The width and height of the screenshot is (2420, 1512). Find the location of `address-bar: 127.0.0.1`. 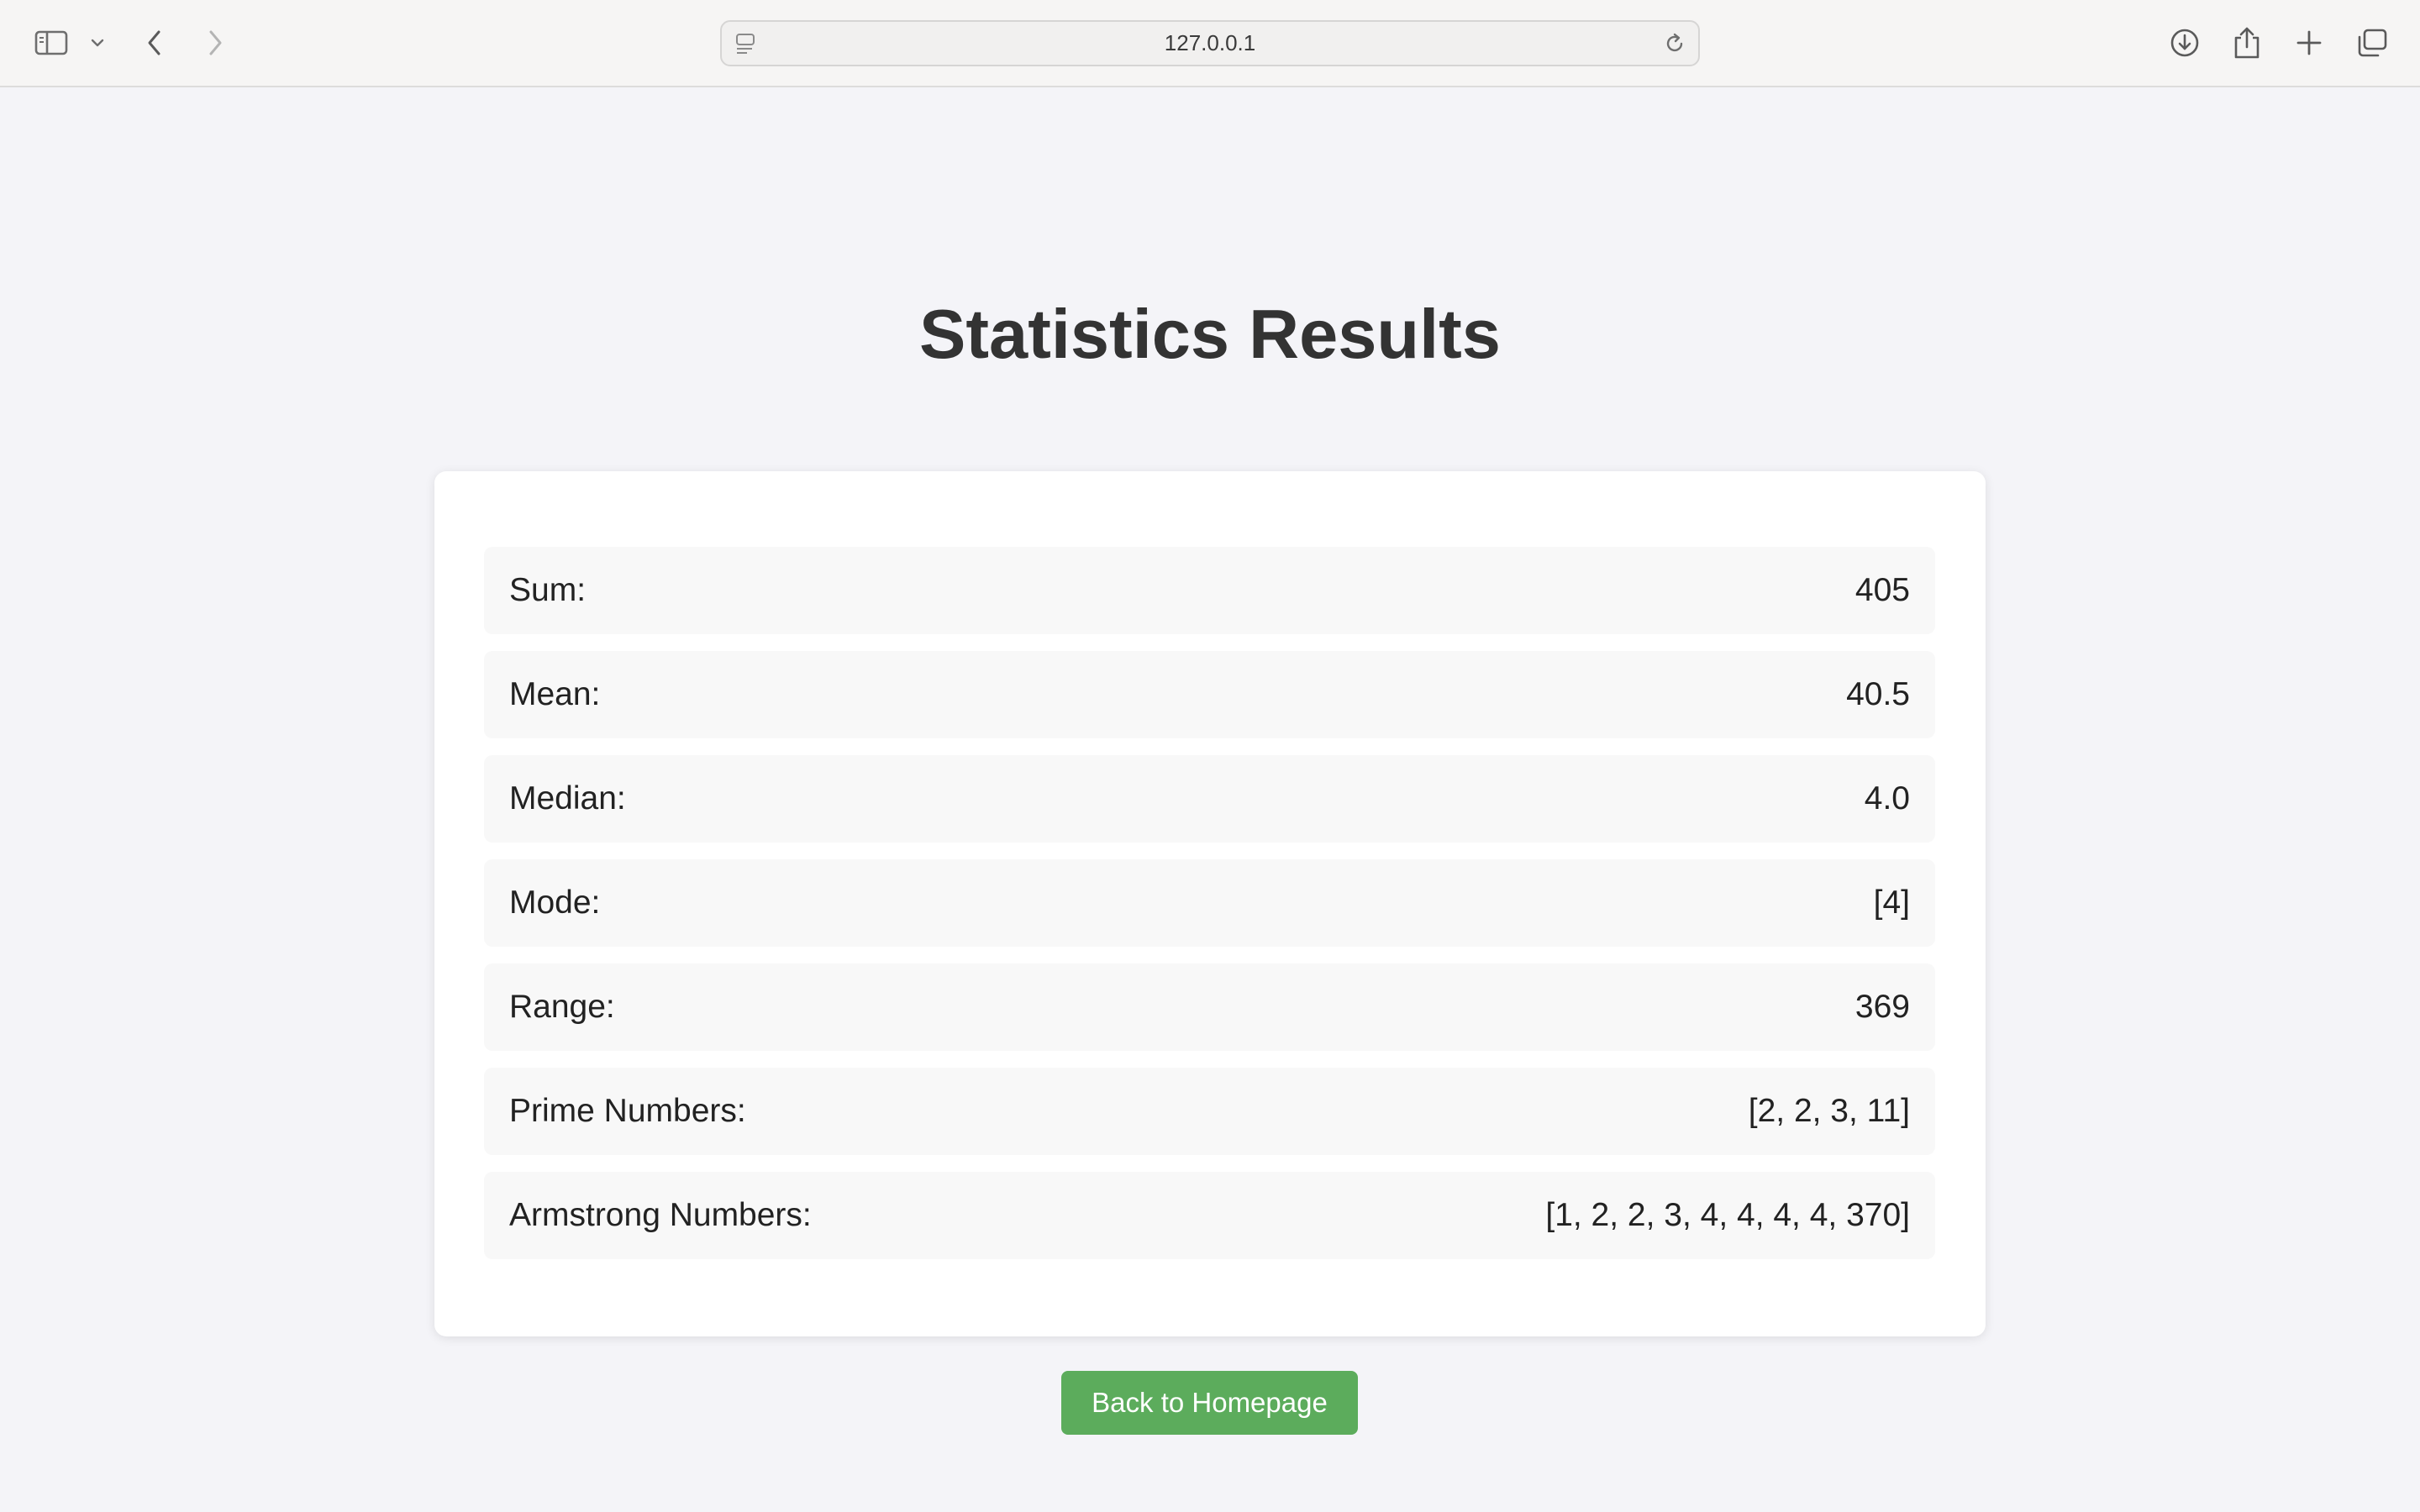

address-bar: 127.0.0.1 is located at coordinates (1210, 43).